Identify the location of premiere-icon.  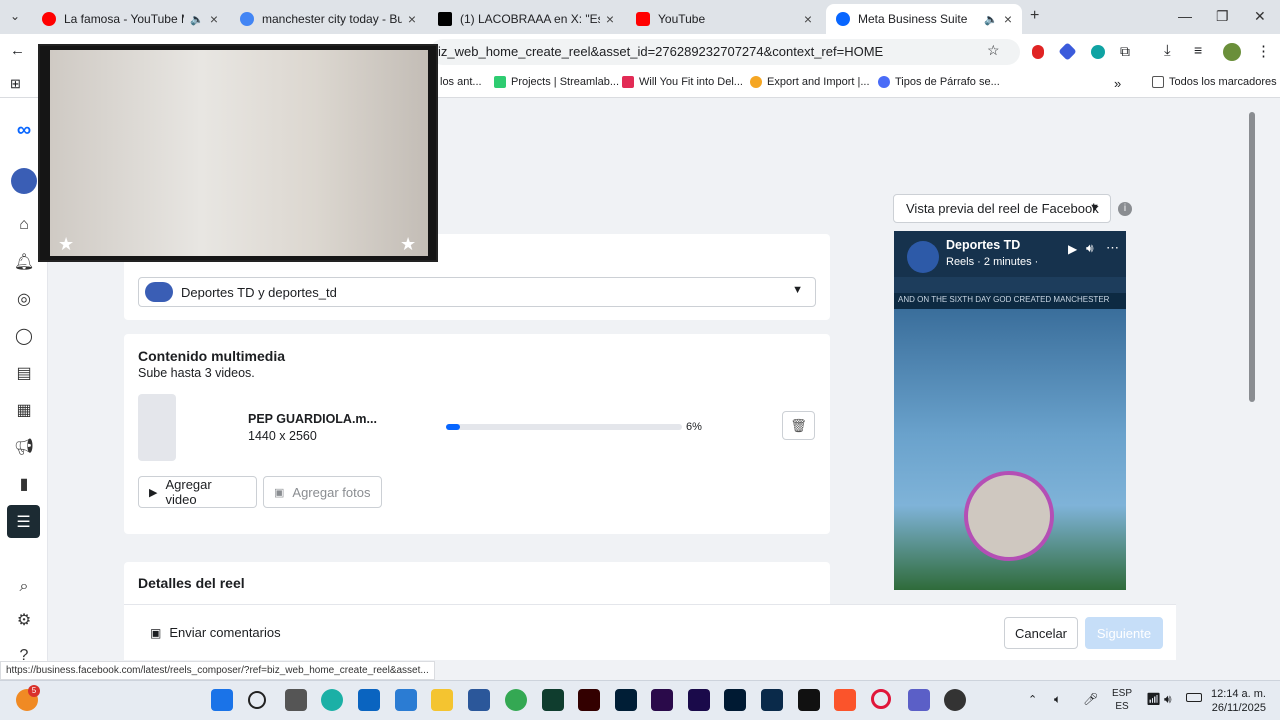
(662, 700).